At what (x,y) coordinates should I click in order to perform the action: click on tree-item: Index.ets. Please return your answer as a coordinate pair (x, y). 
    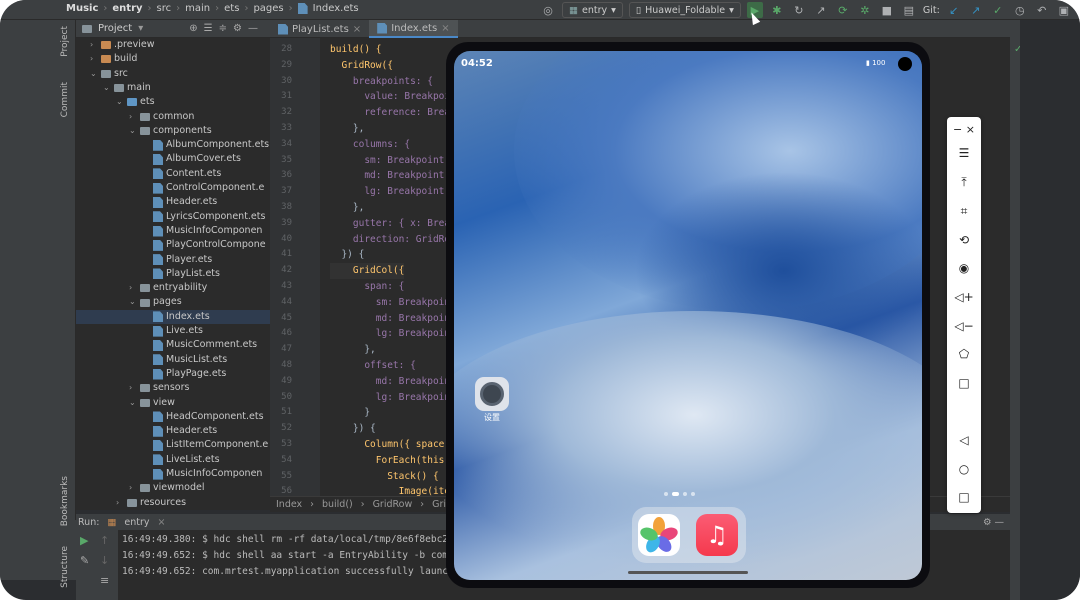
    Looking at the image, I should click on (173, 316).